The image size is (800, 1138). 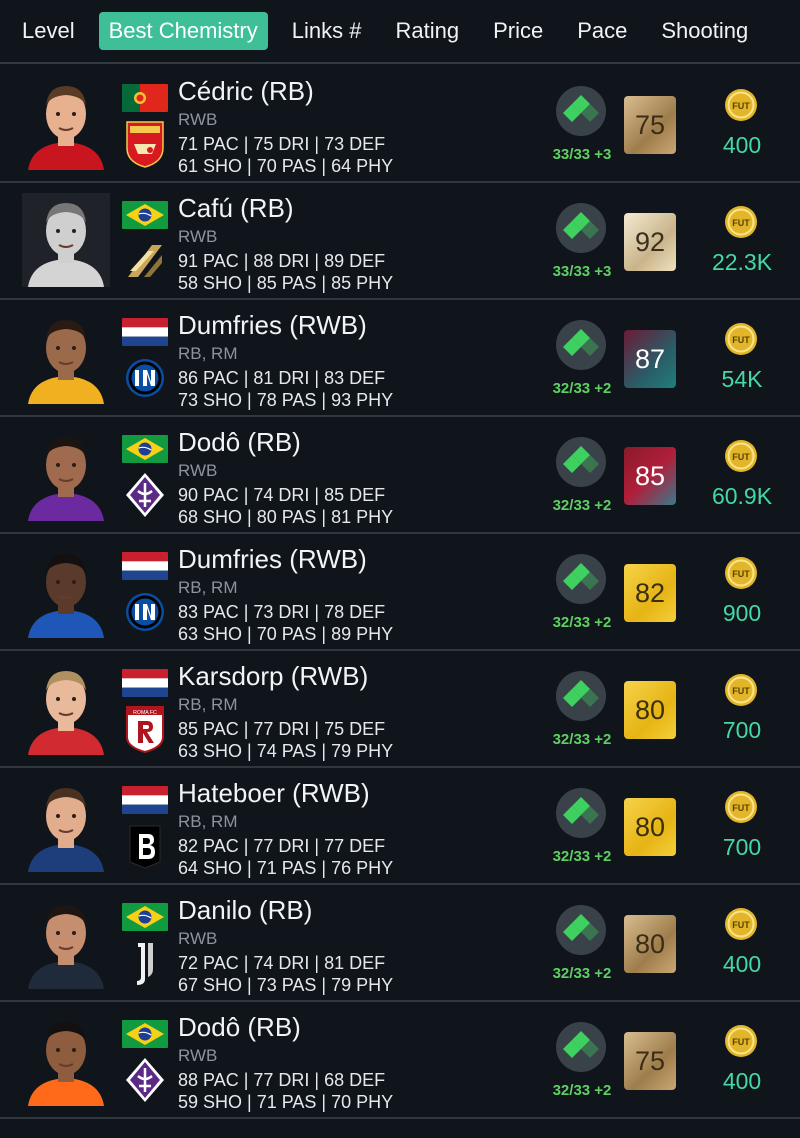 What do you see at coordinates (145, 98) in the screenshot?
I see `portugal-flag-icon` at bounding box center [145, 98].